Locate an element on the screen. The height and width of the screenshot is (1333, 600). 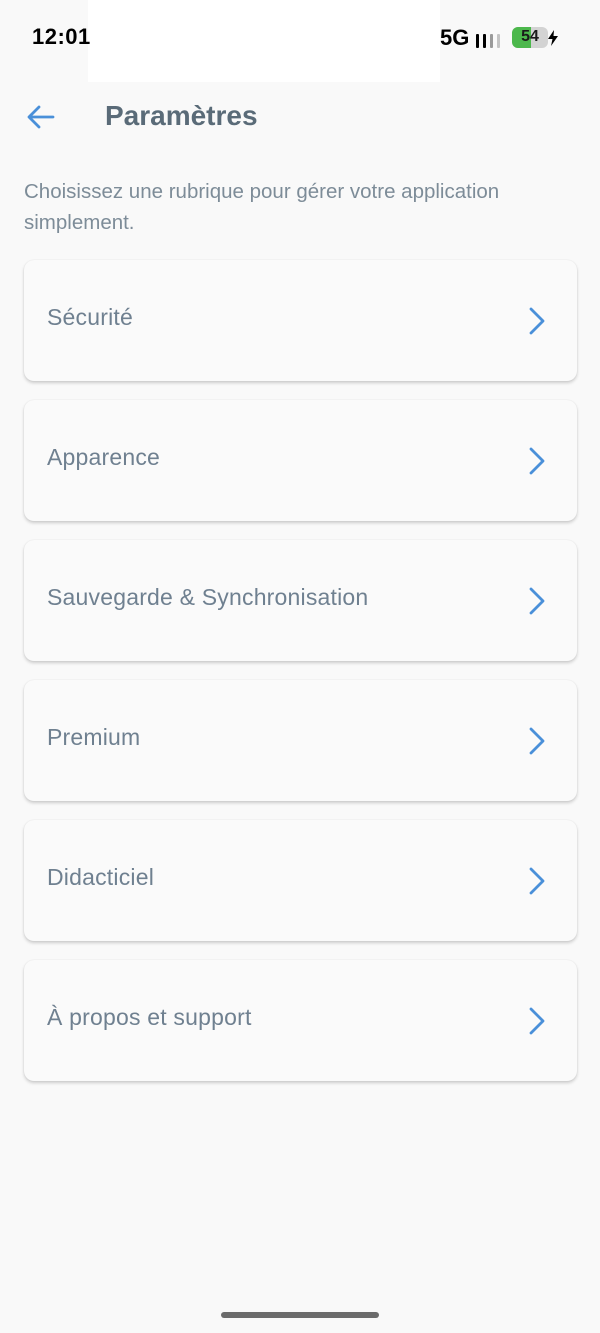
menu-item-sauvegarde: Sauvegarde & Synchronisation is located at coordinates (300, 600).